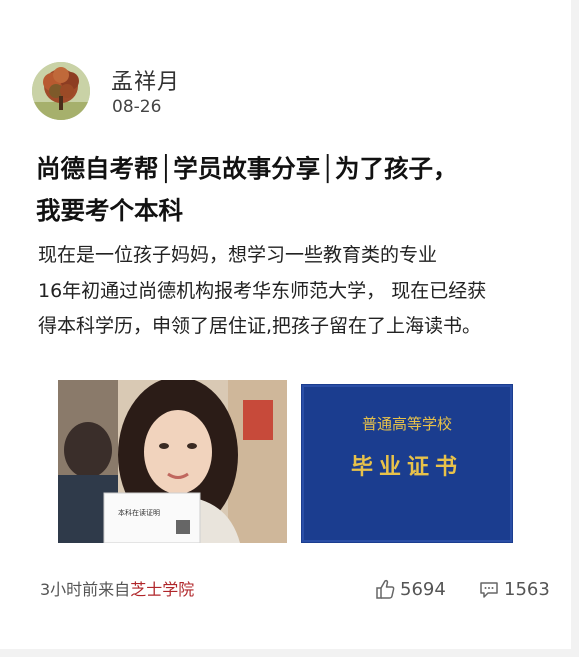 The width and height of the screenshot is (579, 657). What do you see at coordinates (293, 190) in the screenshot?
I see `post-title: 尚德自考帮│学员故事分享│为了孩子， 我要考个本科` at bounding box center [293, 190].